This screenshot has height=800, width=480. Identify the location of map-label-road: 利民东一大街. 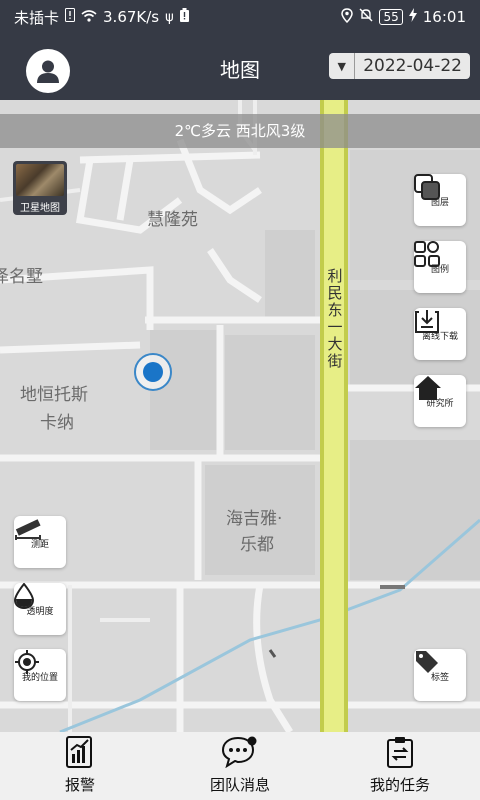
(335, 318).